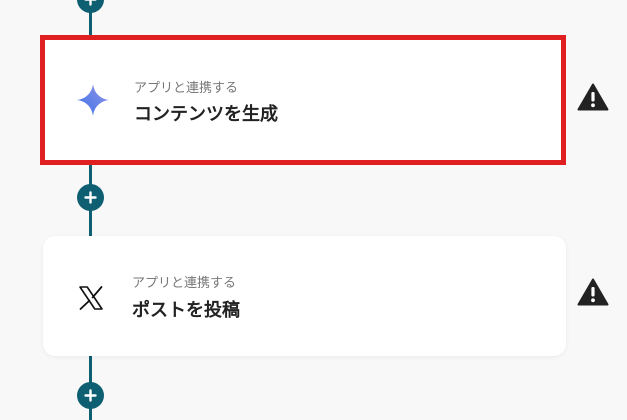 This screenshot has width=627, height=420. I want to click on step-title: ポストを投稿, so click(186, 310).